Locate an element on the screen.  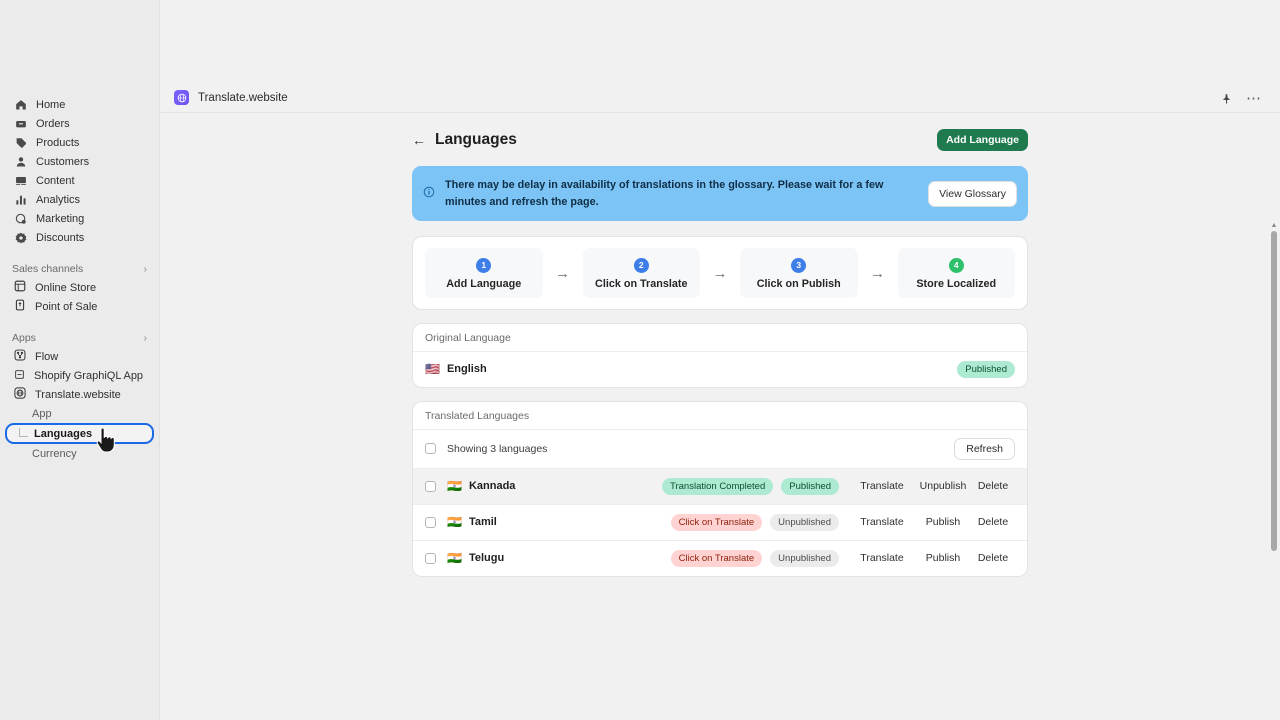
online-store-icon is located at coordinates (20, 287).